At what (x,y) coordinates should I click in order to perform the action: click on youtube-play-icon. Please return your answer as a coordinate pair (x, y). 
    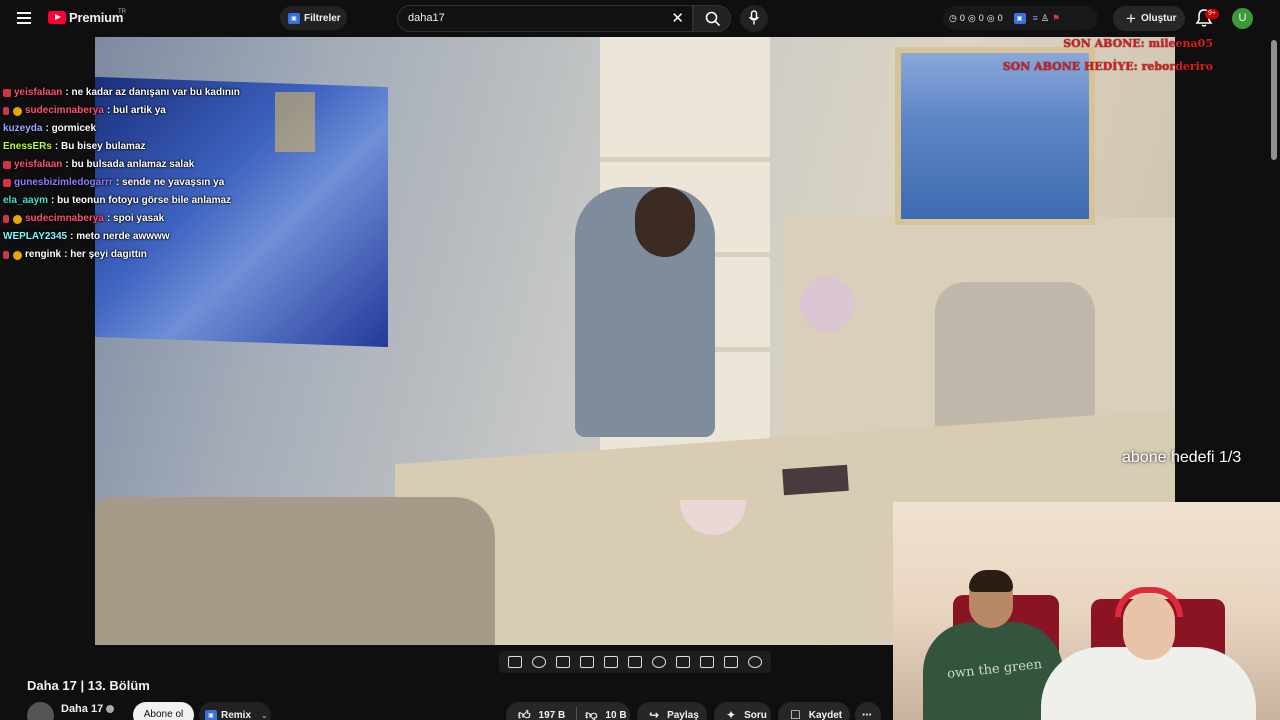
    Looking at the image, I should click on (57, 17).